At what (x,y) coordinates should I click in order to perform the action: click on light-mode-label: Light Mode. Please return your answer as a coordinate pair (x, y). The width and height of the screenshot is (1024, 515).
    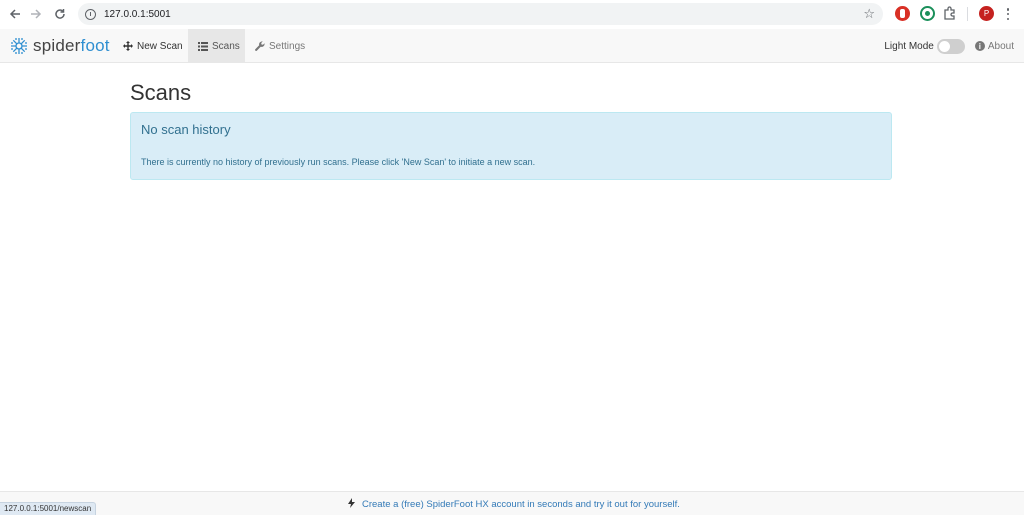
    Looking at the image, I should click on (909, 46).